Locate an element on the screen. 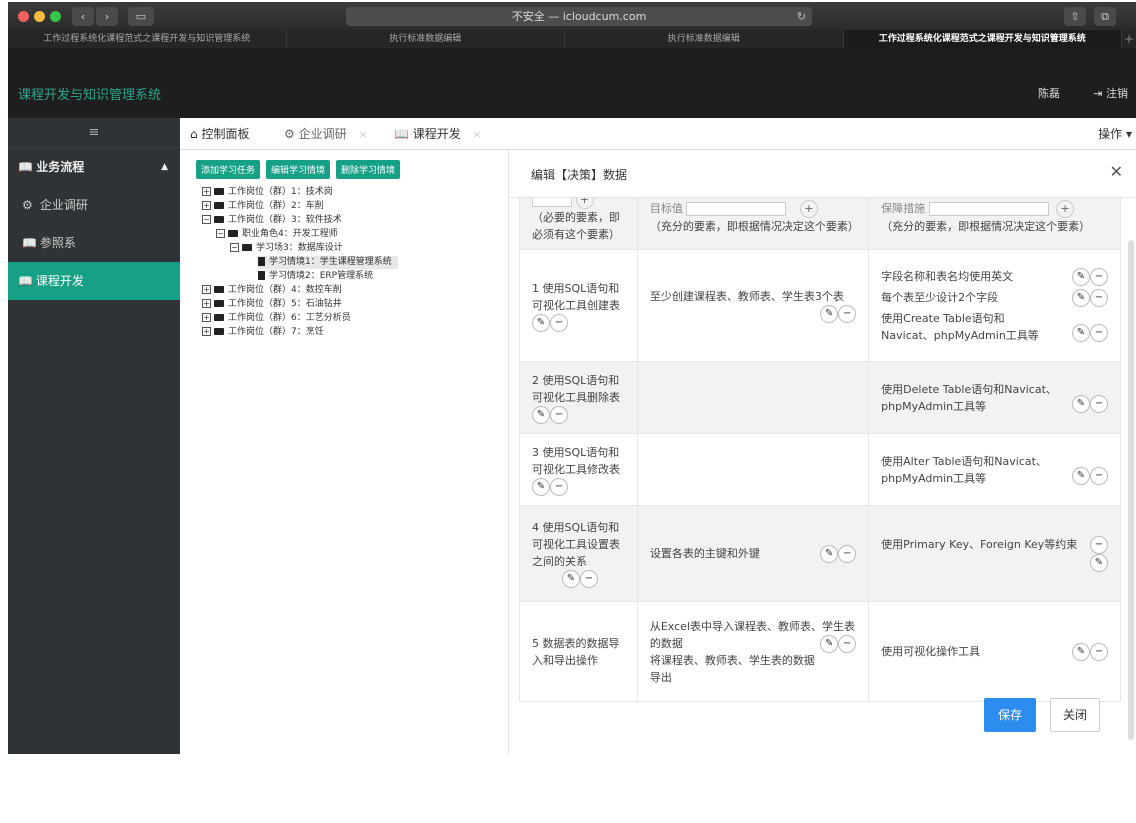 This screenshot has width=1136, height=823. forward-button: › is located at coordinates (107, 16).